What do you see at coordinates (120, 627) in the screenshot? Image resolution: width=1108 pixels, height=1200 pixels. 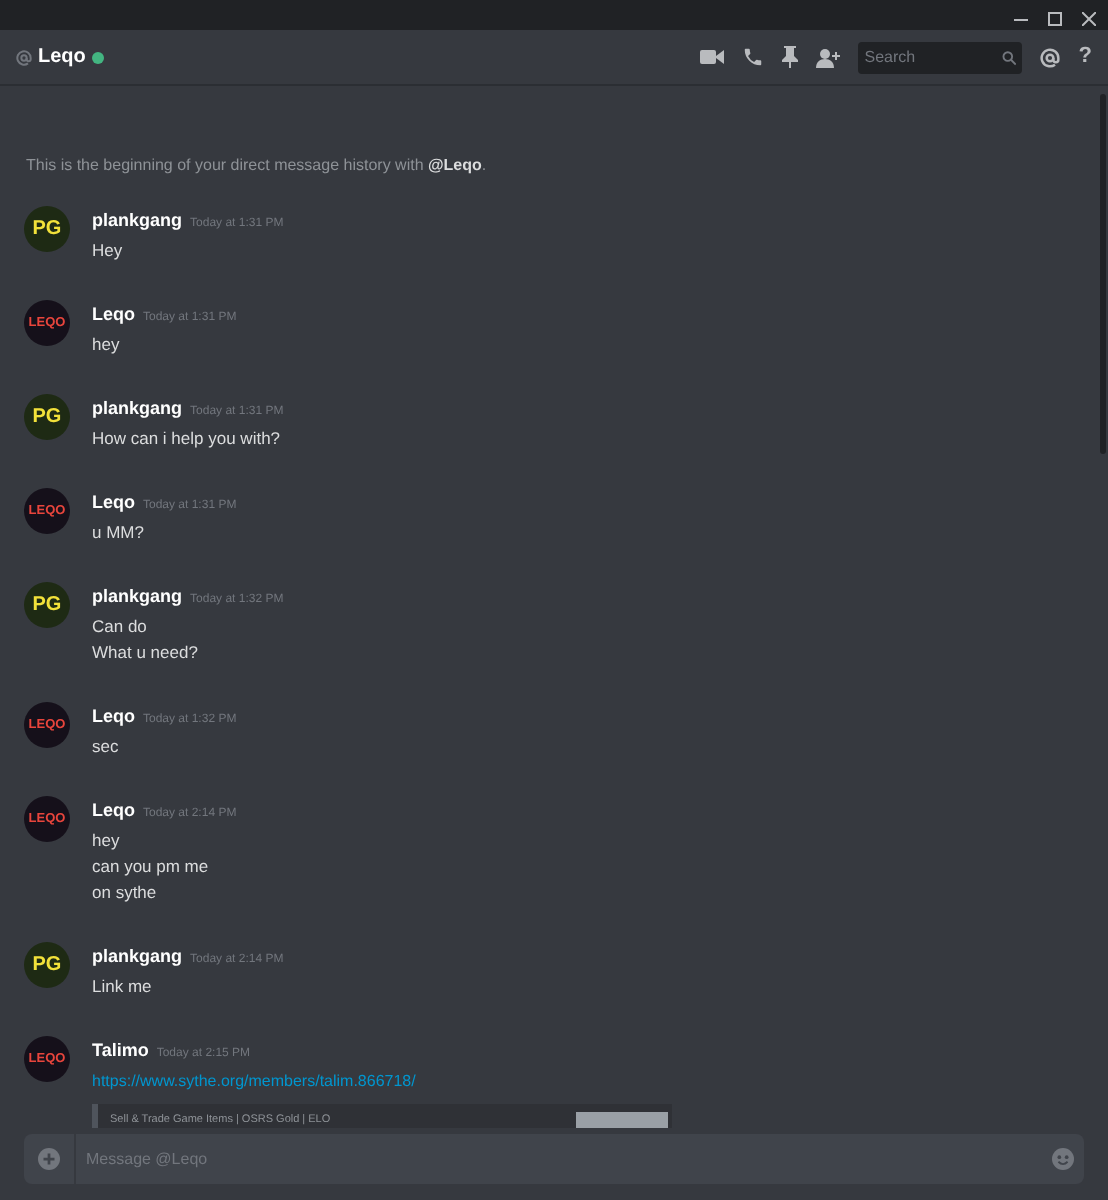 I see `message-text: Can do` at bounding box center [120, 627].